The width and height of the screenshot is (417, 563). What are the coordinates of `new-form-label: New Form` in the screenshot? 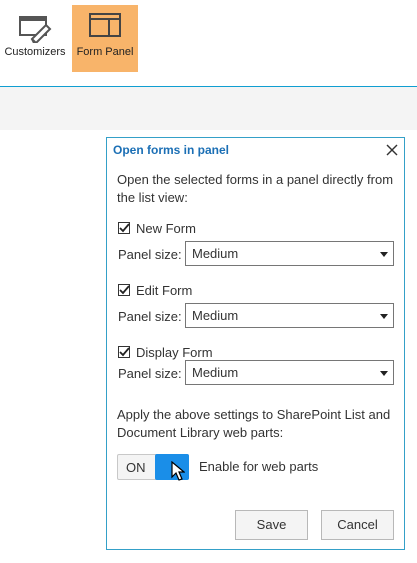 It's located at (166, 228).